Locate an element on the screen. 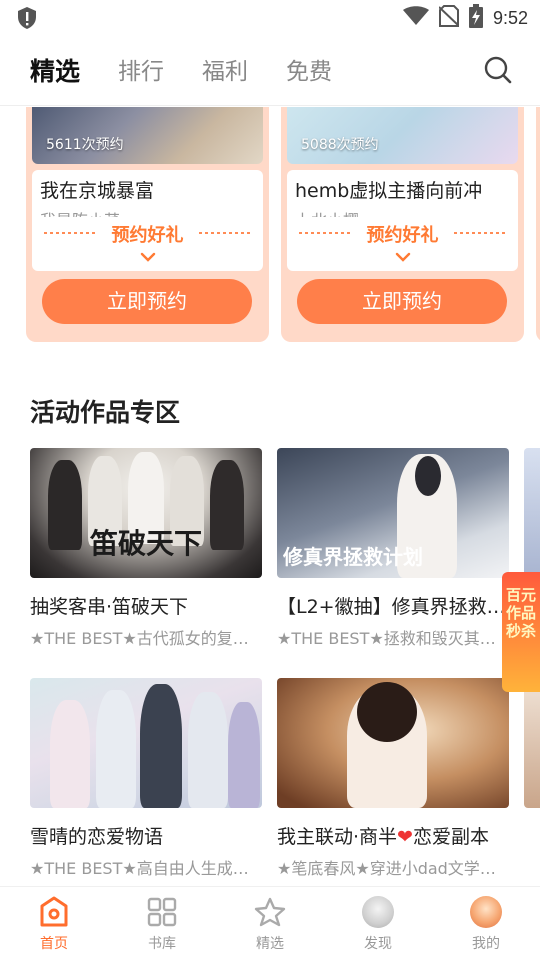  reservation-count: 5088次预约 is located at coordinates (340, 145).